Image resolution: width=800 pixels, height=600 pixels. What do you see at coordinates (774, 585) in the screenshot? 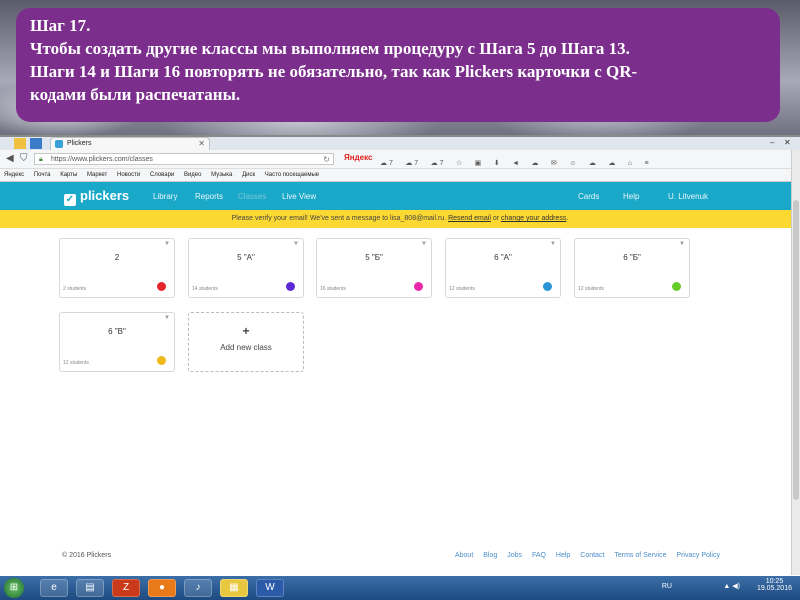
I see `clock: 10:25 19.05.2016` at bounding box center [774, 585].